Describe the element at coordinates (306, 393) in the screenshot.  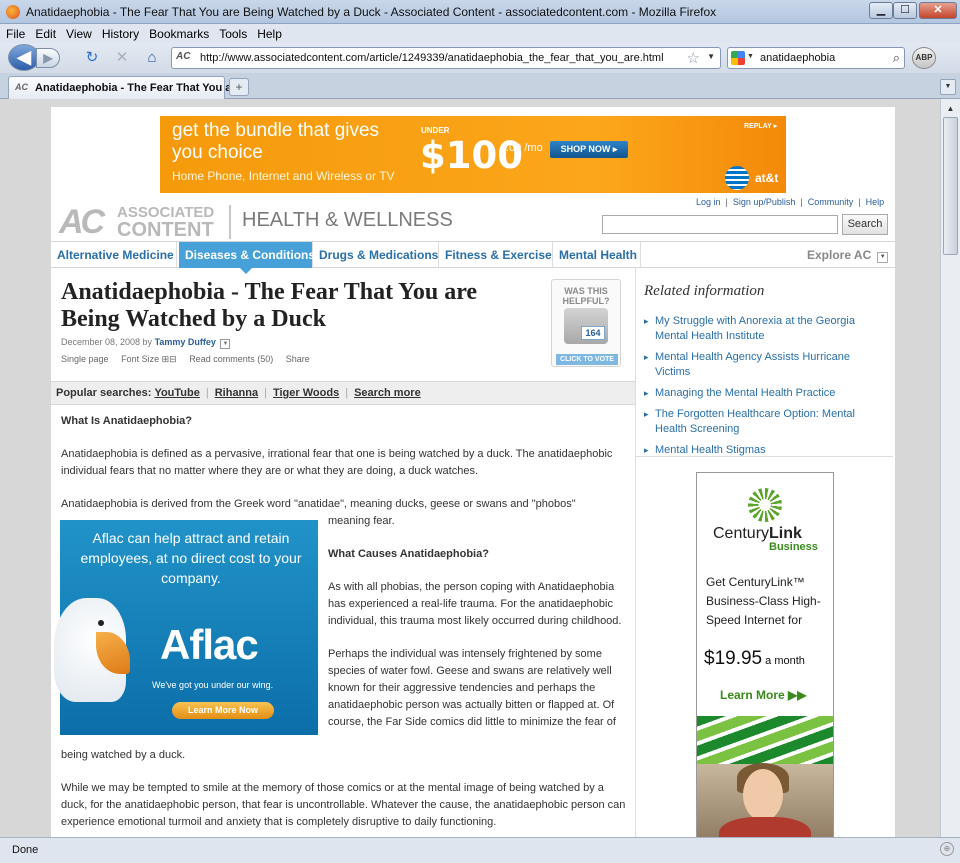
I see `popular-search-link: Tiger Woods` at that location.